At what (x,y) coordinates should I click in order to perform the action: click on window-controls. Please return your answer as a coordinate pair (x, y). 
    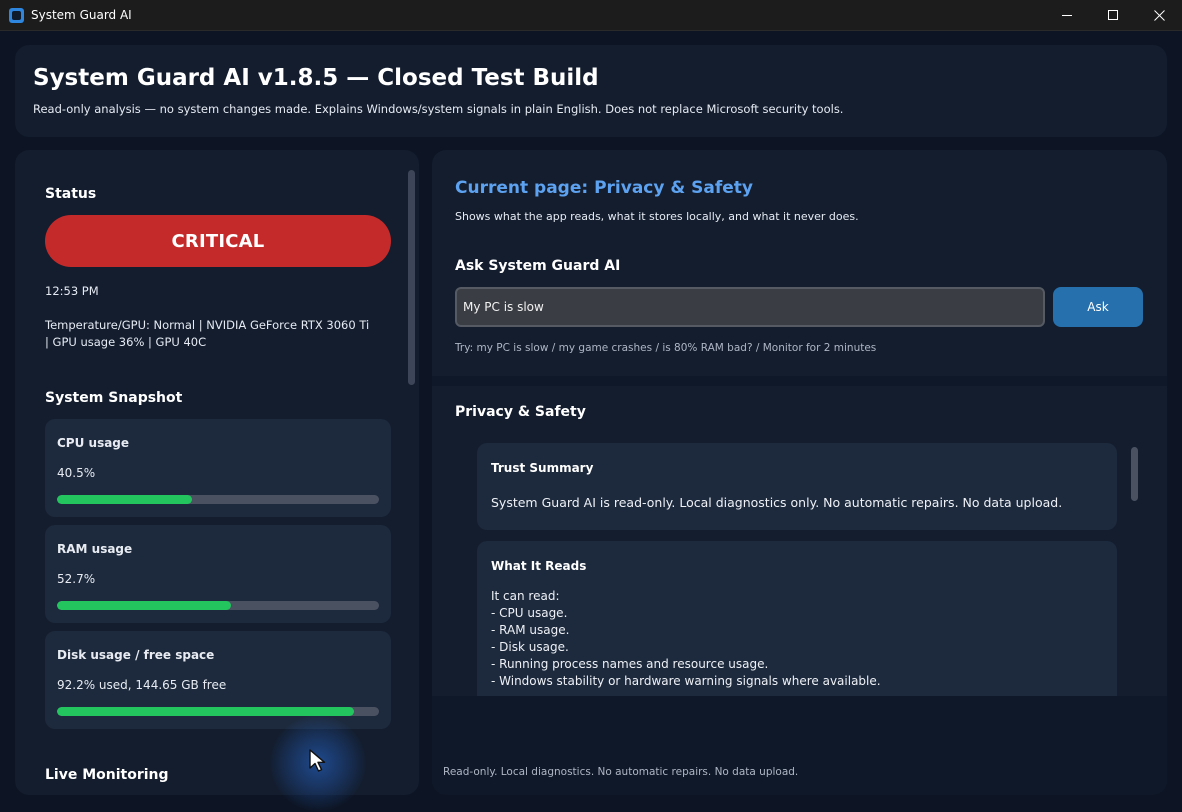
    Looking at the image, I should click on (1113, 15).